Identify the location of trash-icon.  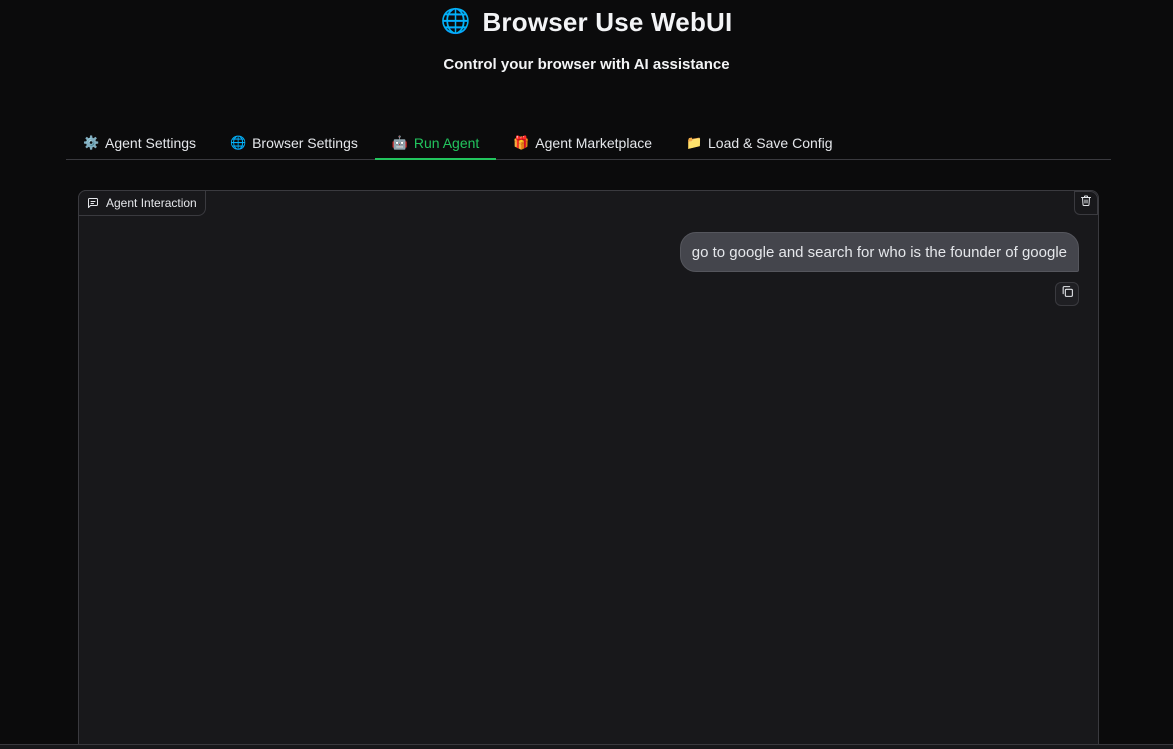
(1086, 203).